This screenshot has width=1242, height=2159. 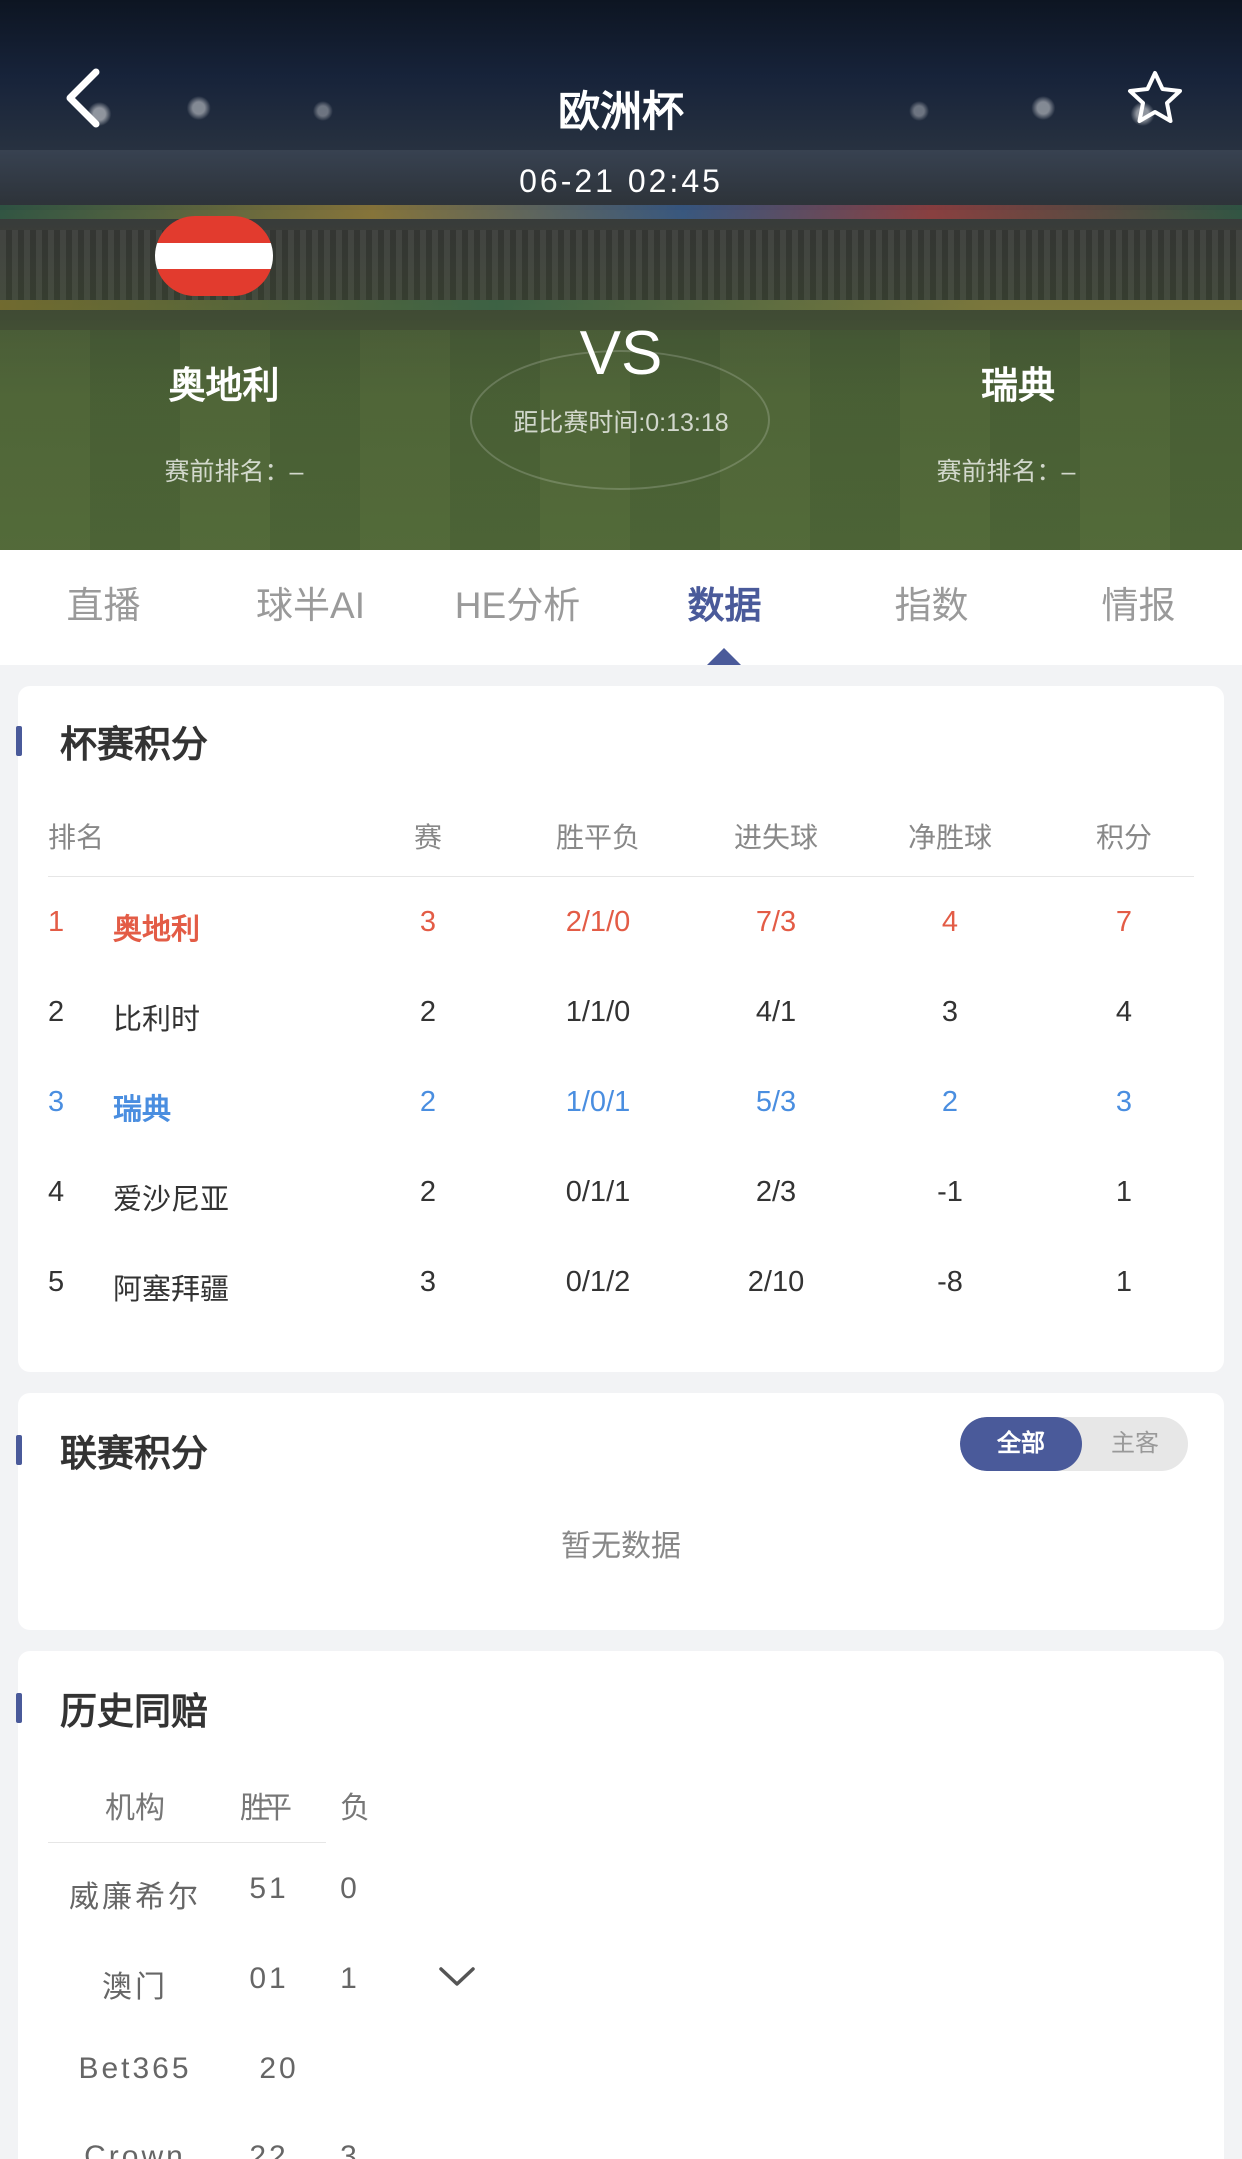 I want to click on wdl-cell: 0/1/2, so click(x=598, y=1282).